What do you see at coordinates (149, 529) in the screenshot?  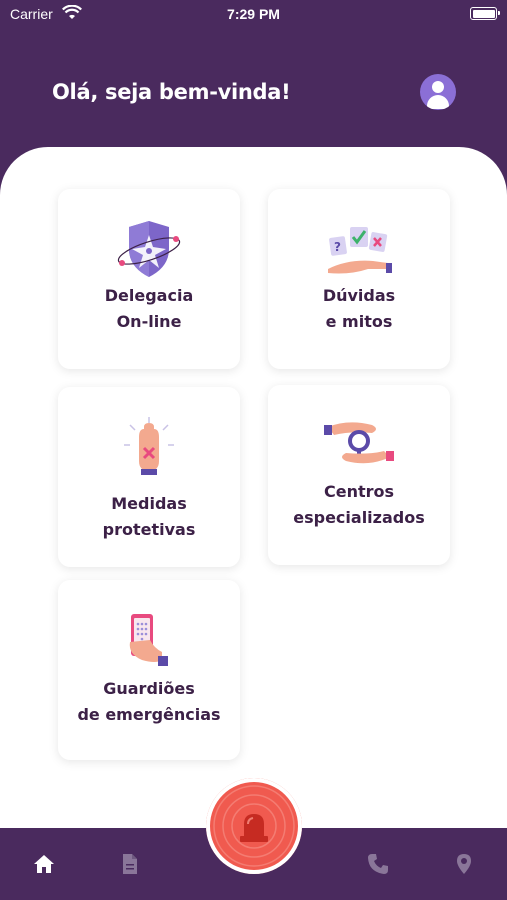 I see `card-label-line-2: protetivas` at bounding box center [149, 529].